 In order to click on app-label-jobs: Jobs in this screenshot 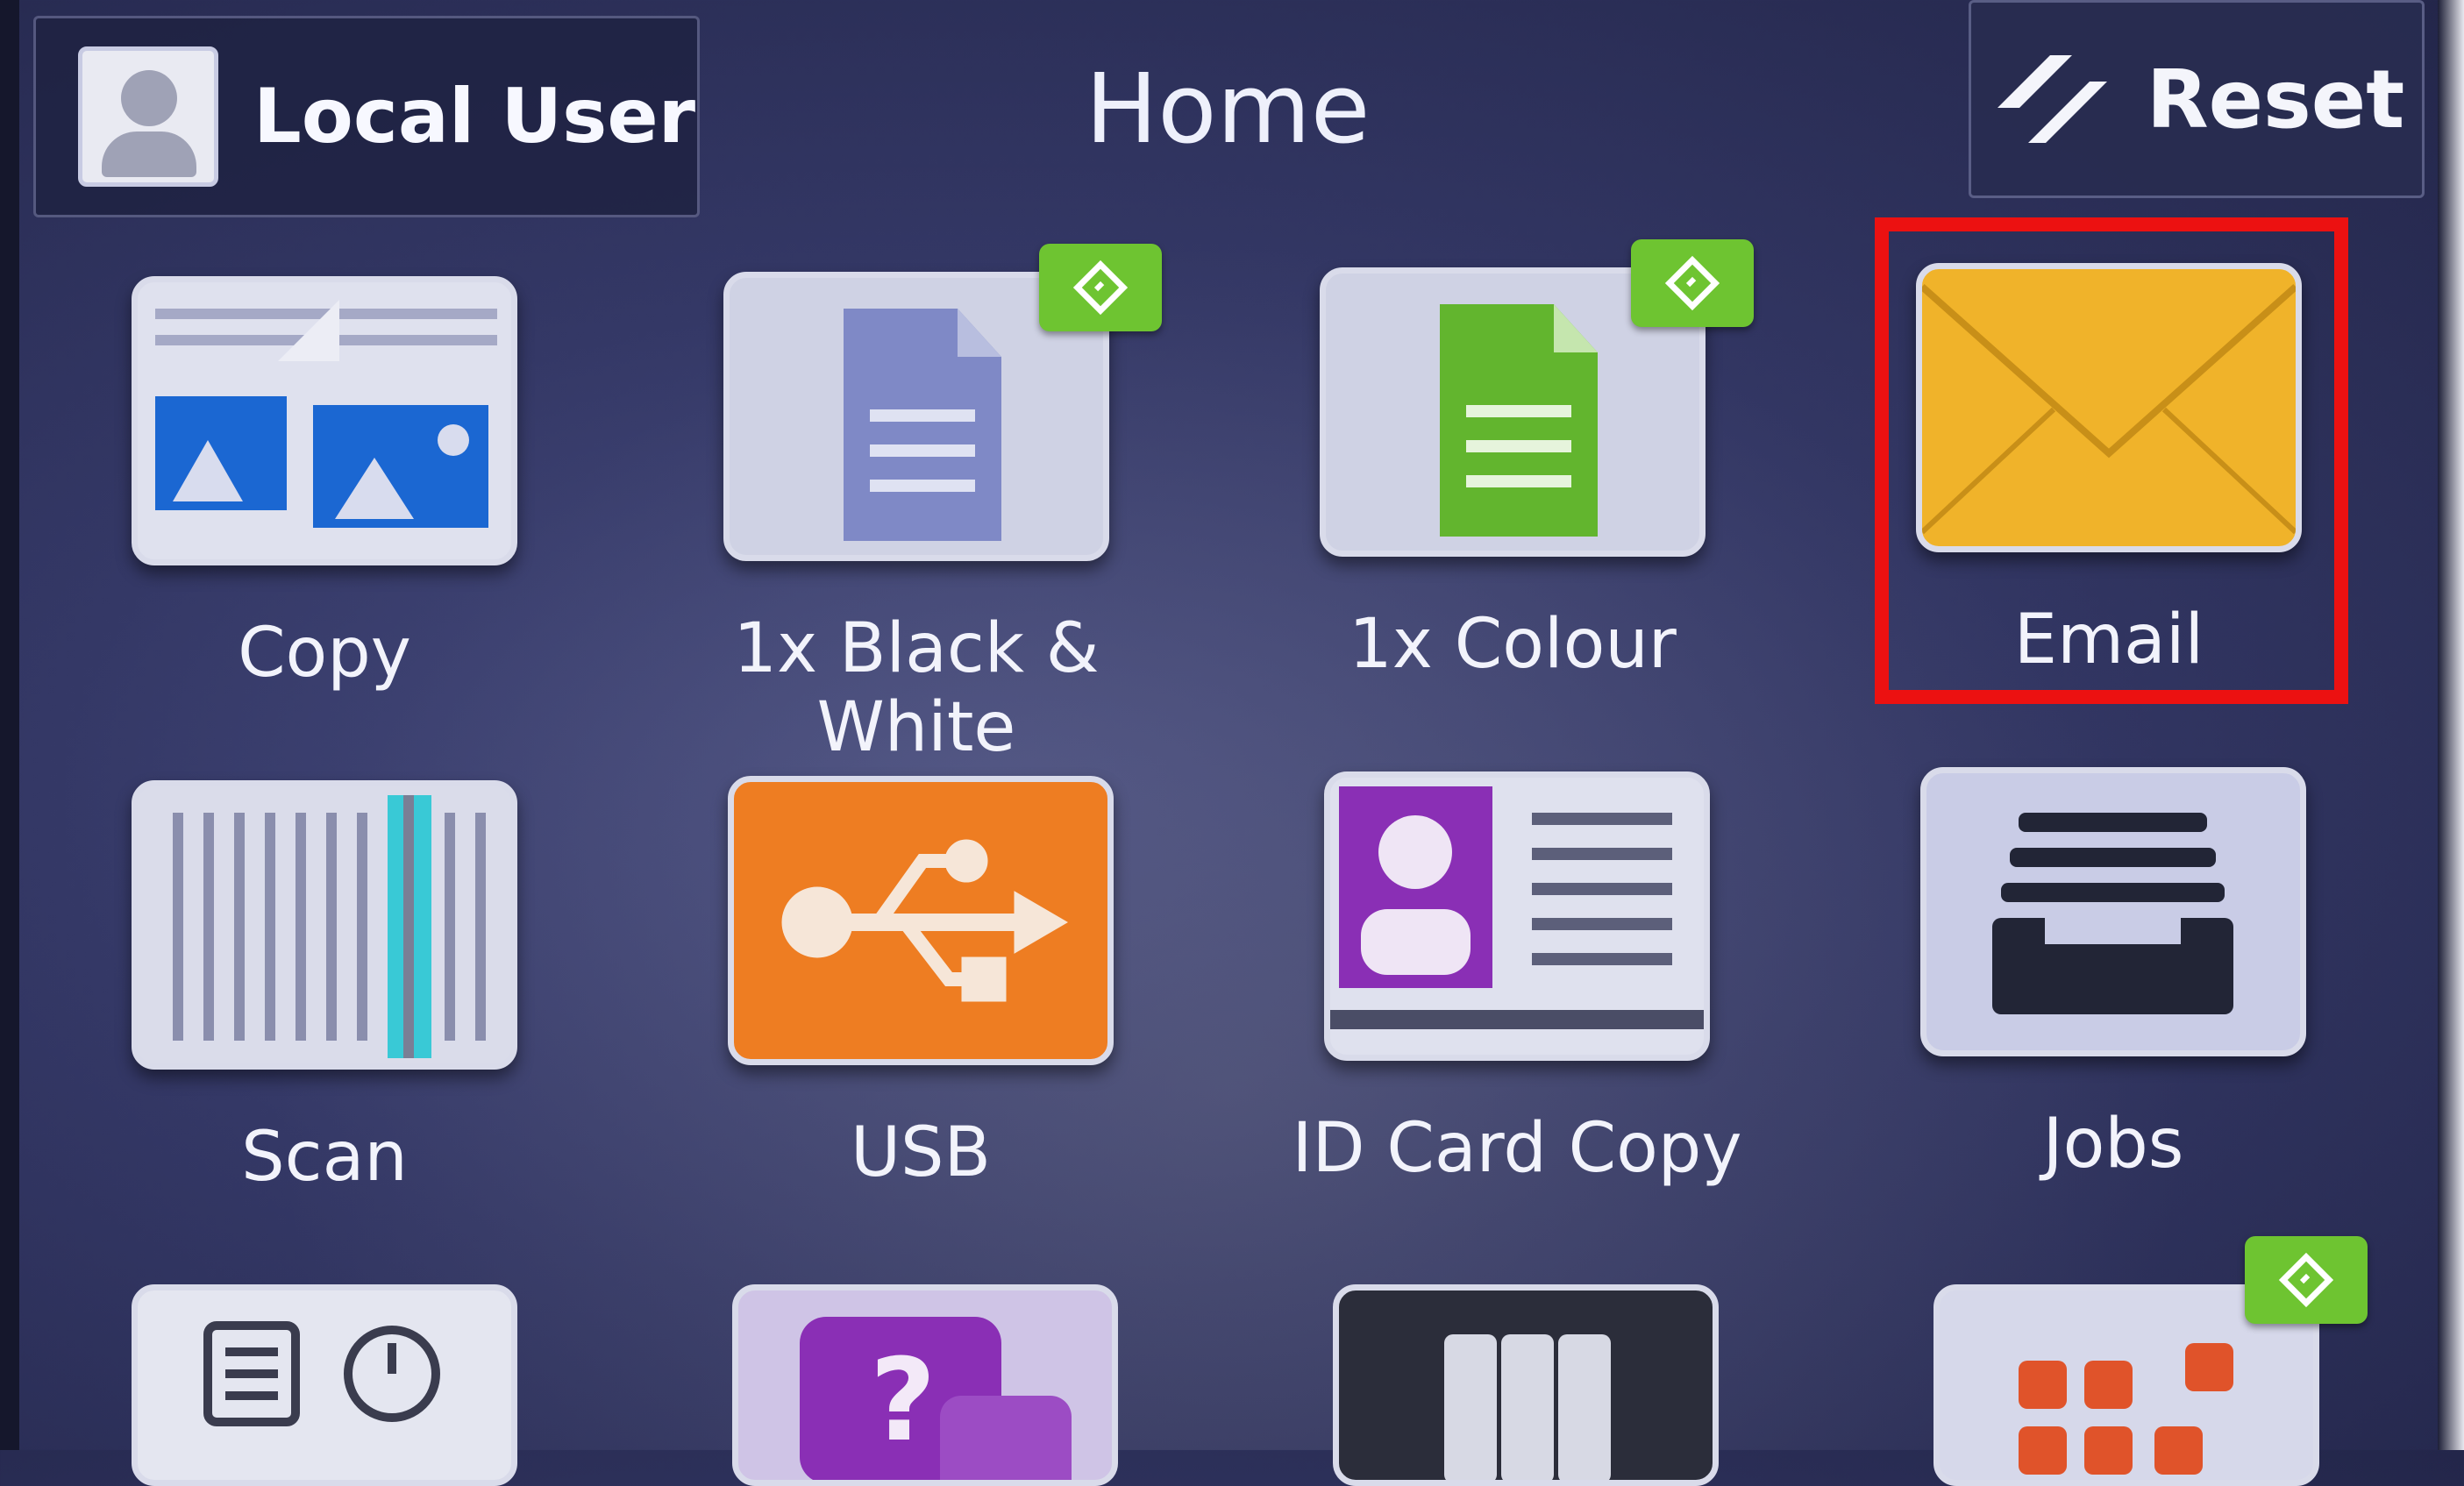, I will do `click(2113, 1144)`.